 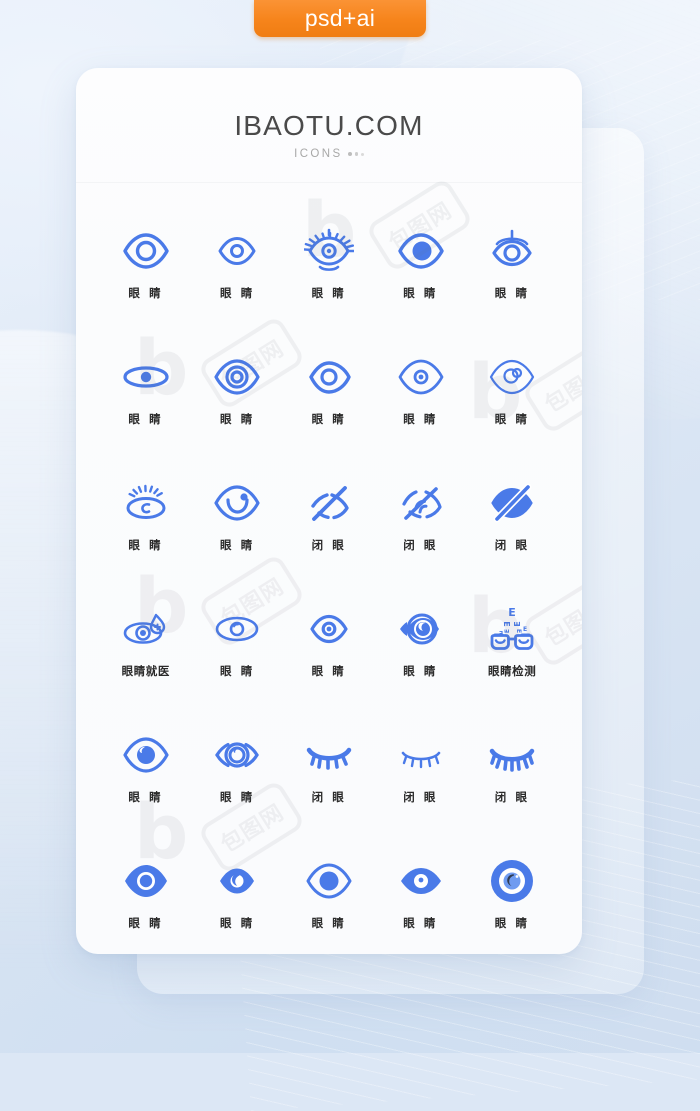 I want to click on icon-cell-eye-thin-dot: 眼 睛, so click(x=421, y=396).